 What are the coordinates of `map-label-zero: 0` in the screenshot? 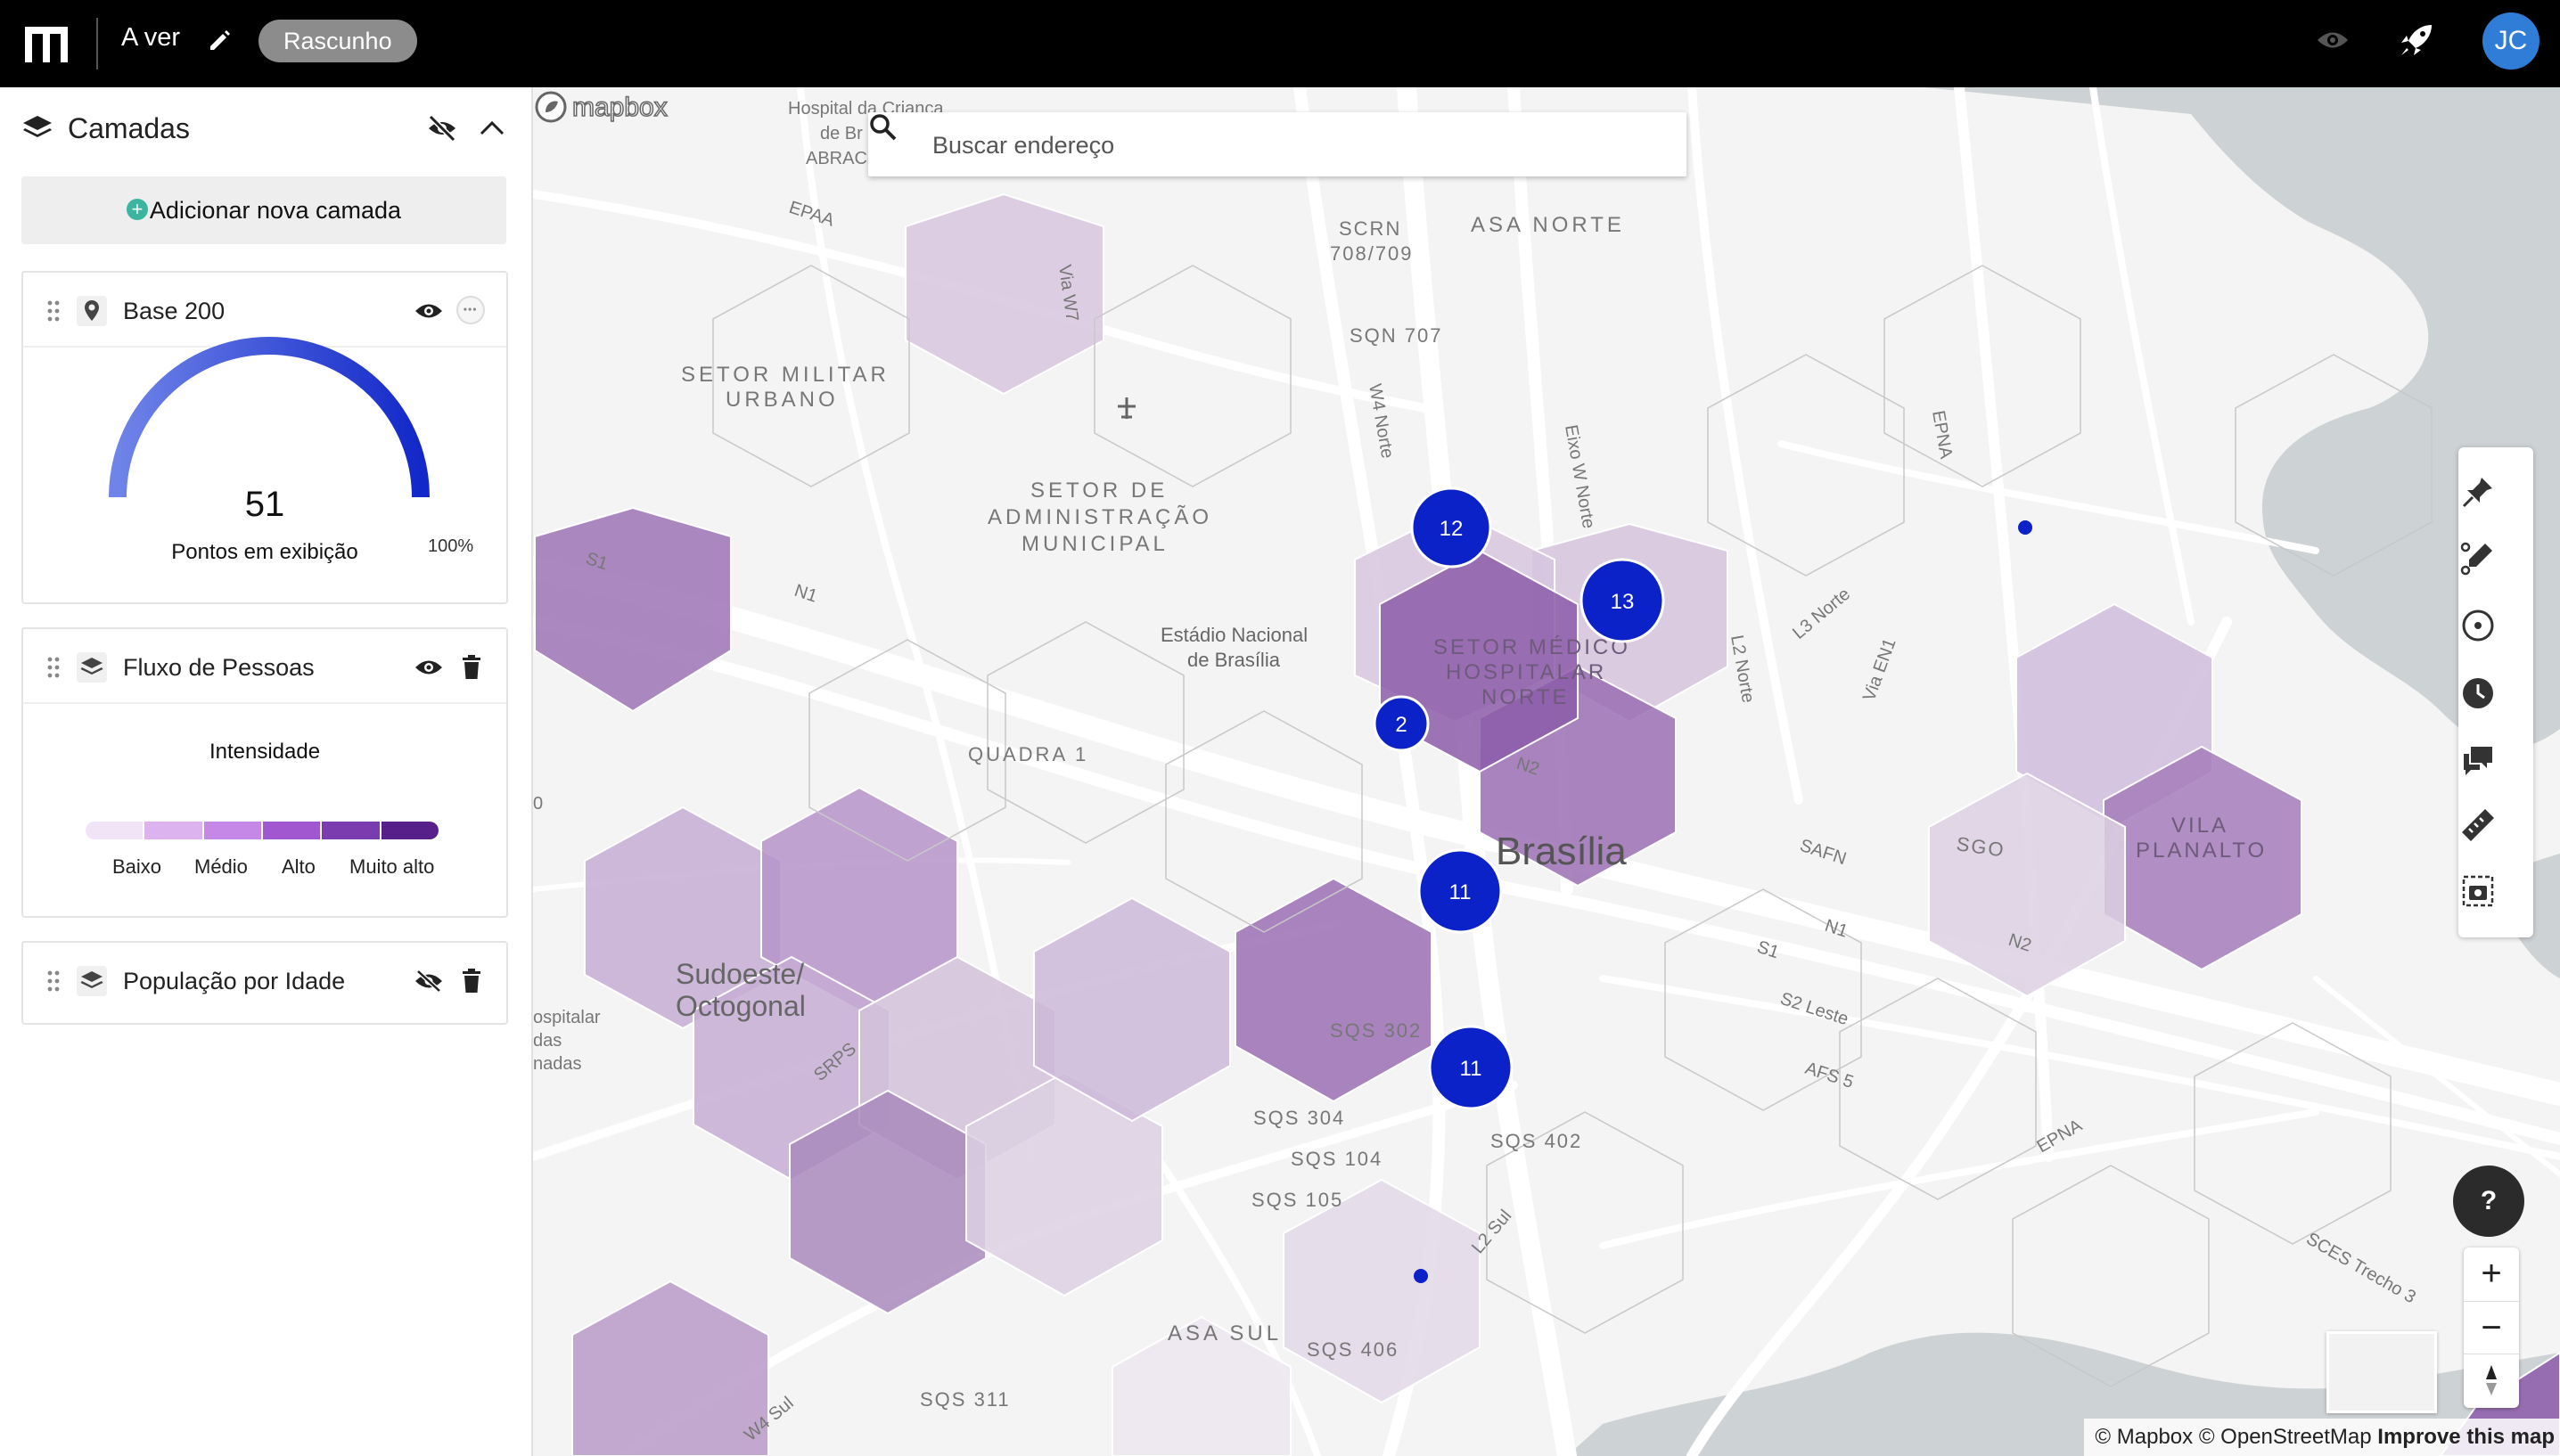 It's located at (538, 804).